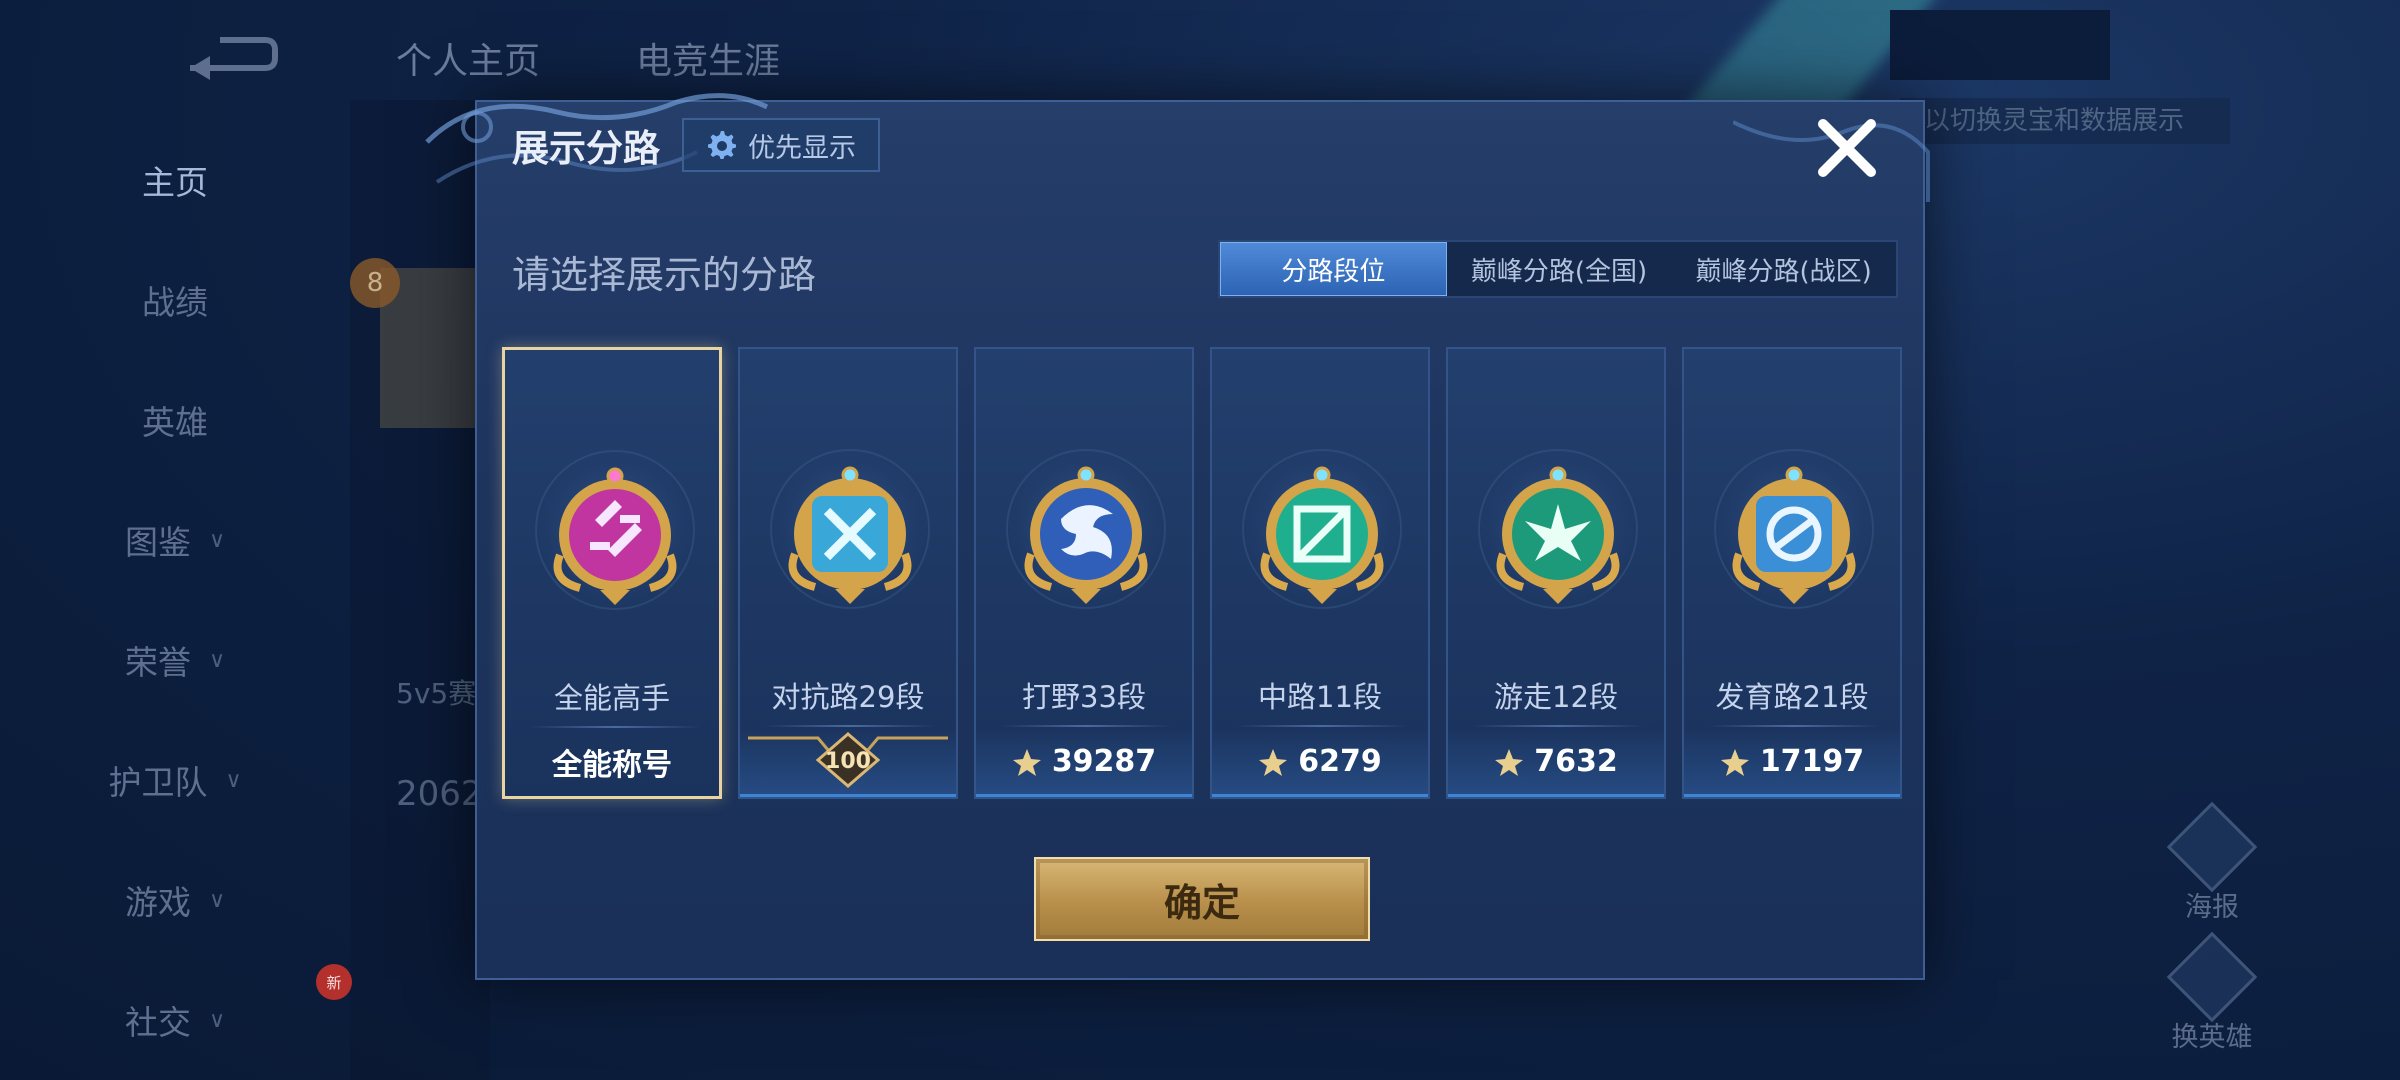 The width and height of the screenshot is (2400, 1080). I want to click on gear-icon, so click(722, 145).